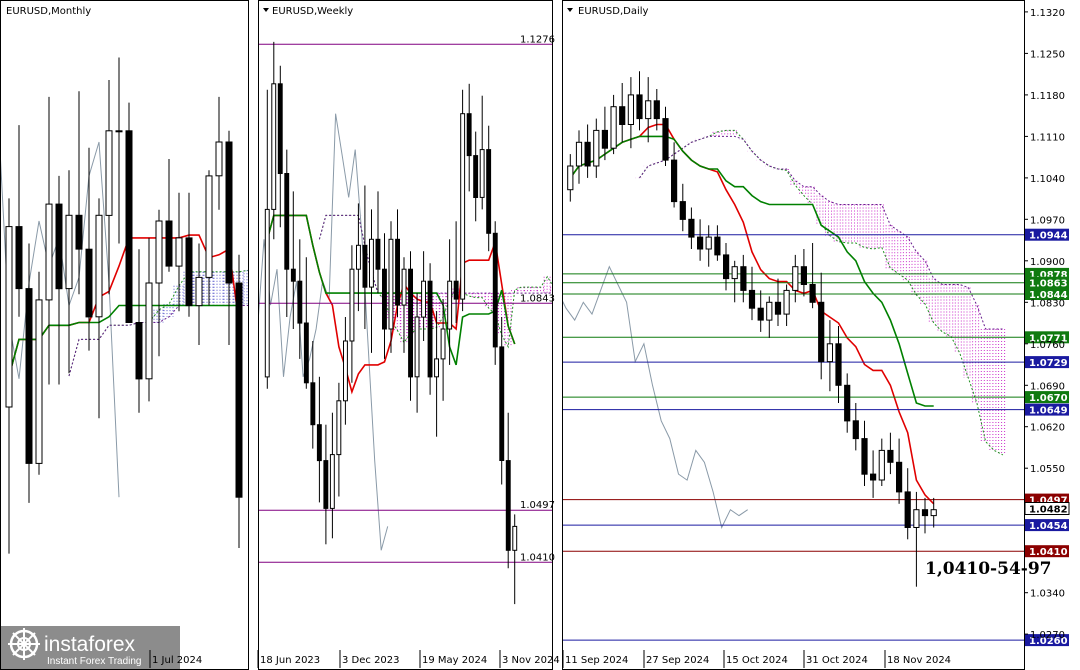 The width and height of the screenshot is (1080, 670). I want to click on y-tick-label: 1.0270, so click(1047, 635).